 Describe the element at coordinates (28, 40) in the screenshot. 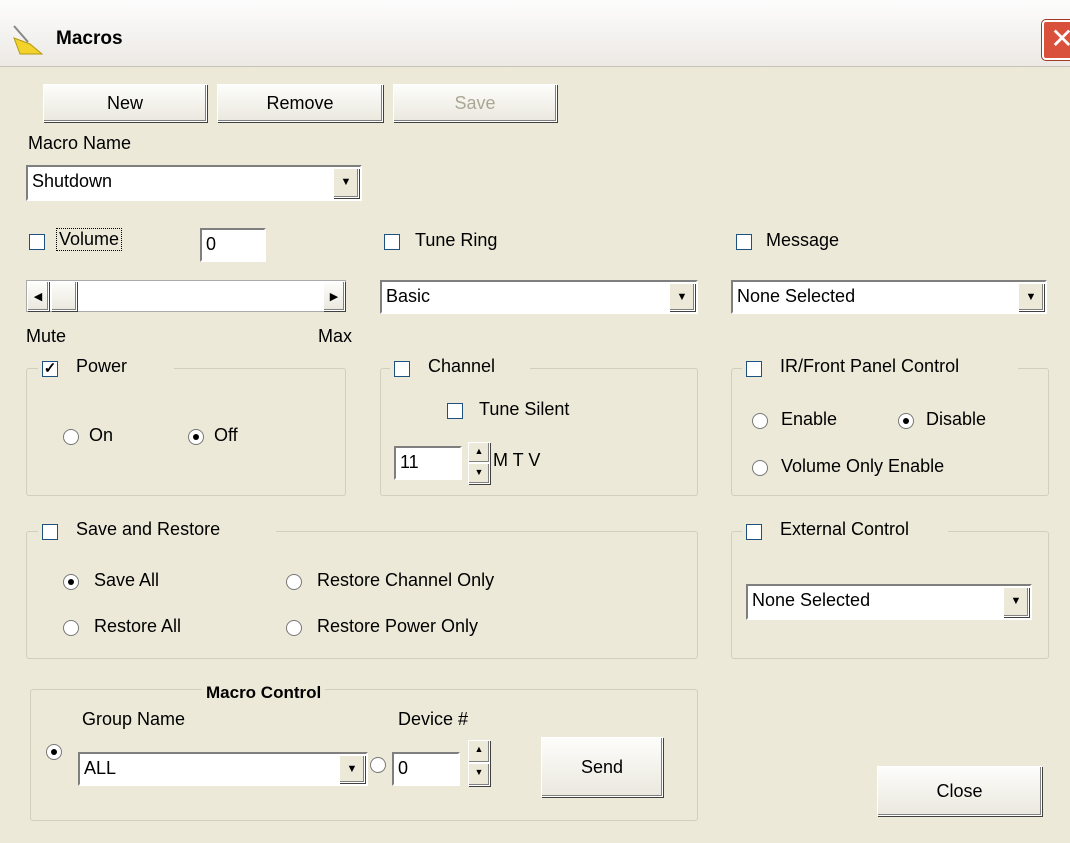

I see `macros-app-icon` at that location.